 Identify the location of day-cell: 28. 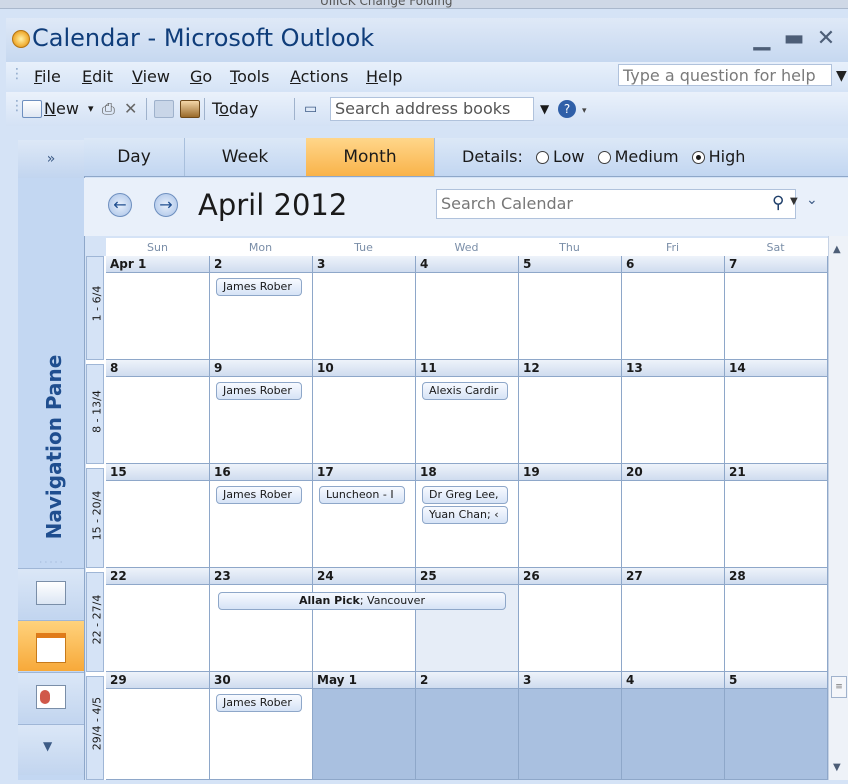
(776, 620).